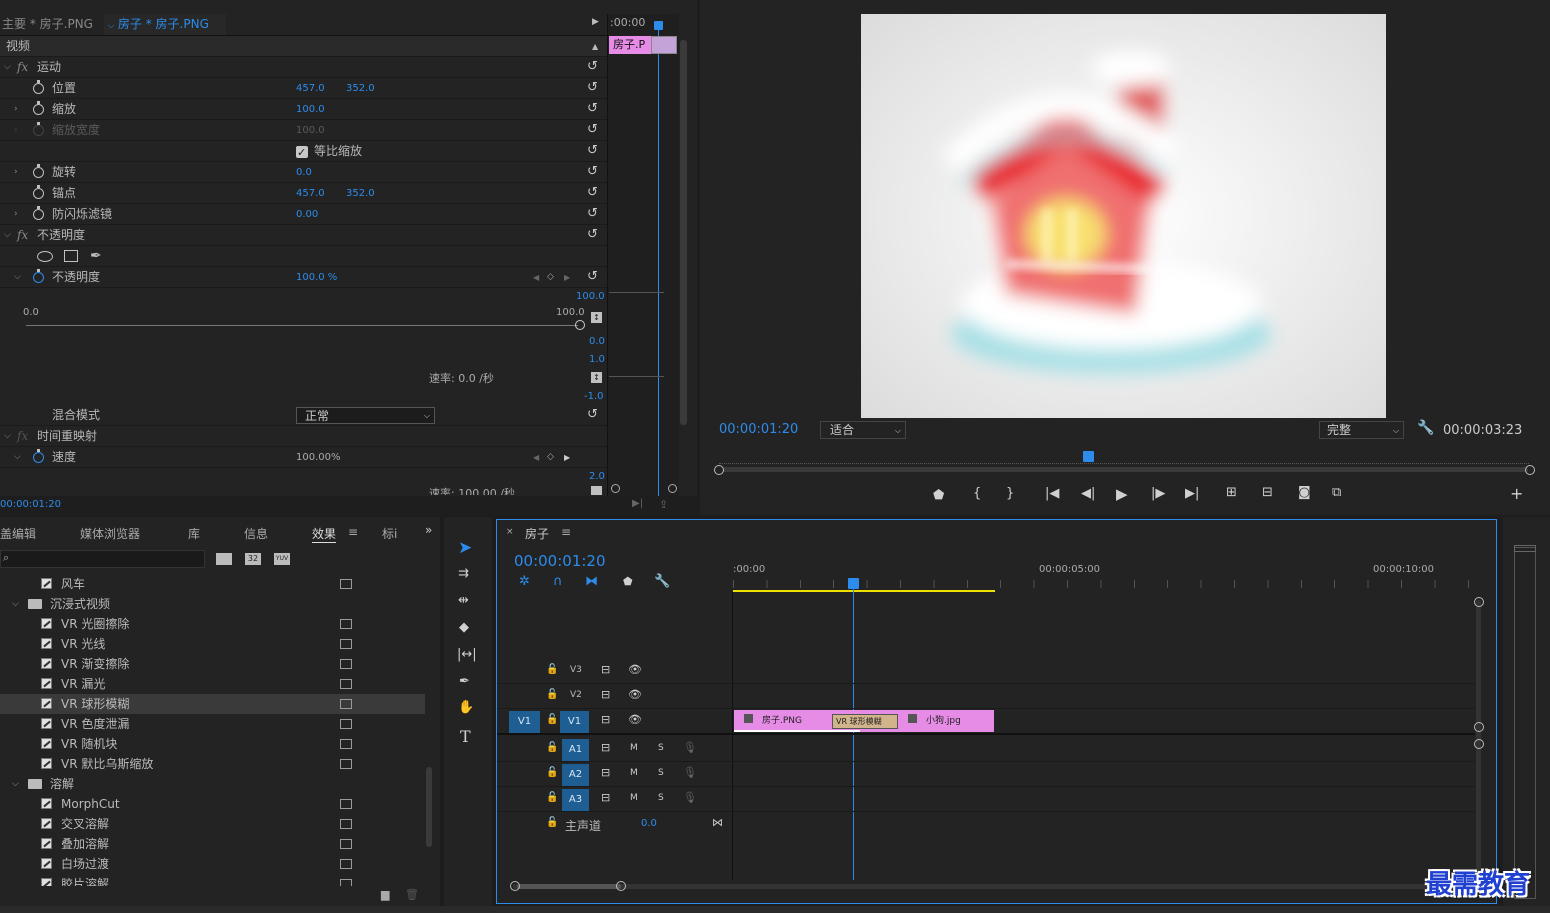 The height and width of the screenshot is (913, 1550). I want to click on mute-button: M, so click(634, 798).